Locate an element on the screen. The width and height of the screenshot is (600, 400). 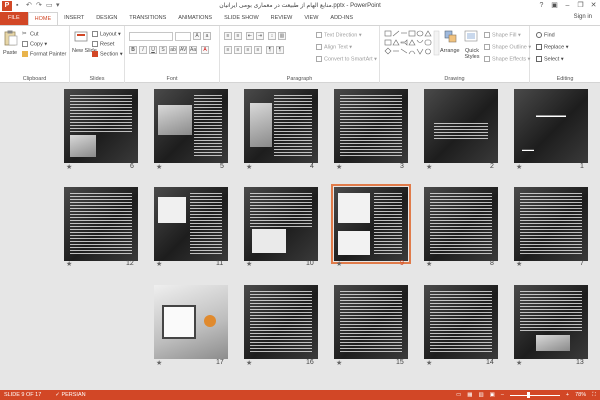
tab-animations: ANIMATIONS is located at coordinates (195, 18).